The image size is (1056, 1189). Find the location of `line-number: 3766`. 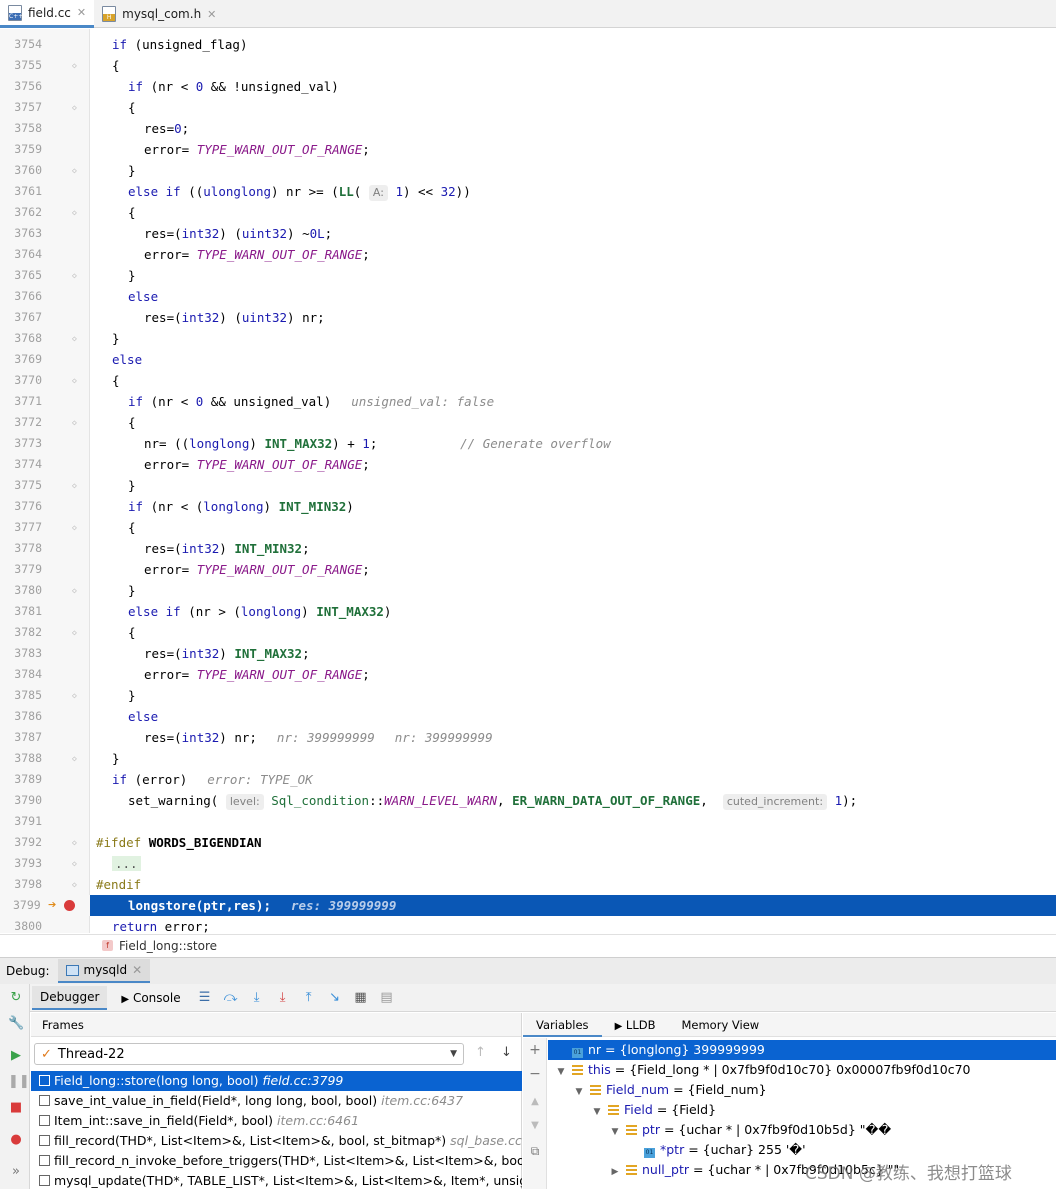

line-number: 3766 is located at coordinates (21, 296).